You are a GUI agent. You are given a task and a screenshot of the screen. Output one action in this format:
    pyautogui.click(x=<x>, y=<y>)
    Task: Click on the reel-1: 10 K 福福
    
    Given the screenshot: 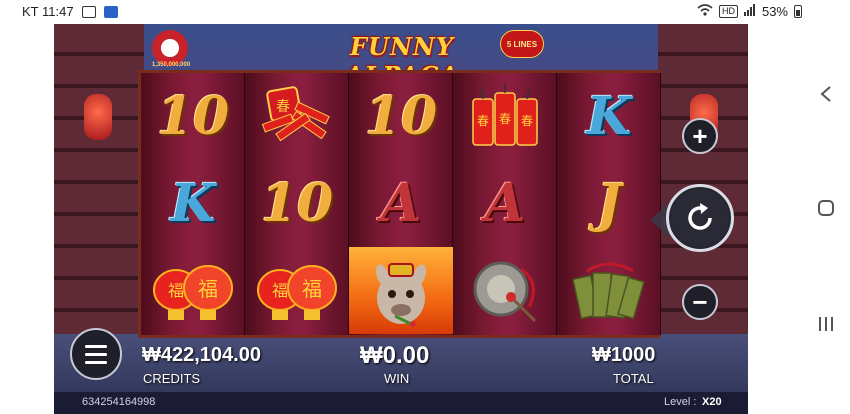 What is the action you would take?
    pyautogui.click(x=193, y=204)
    